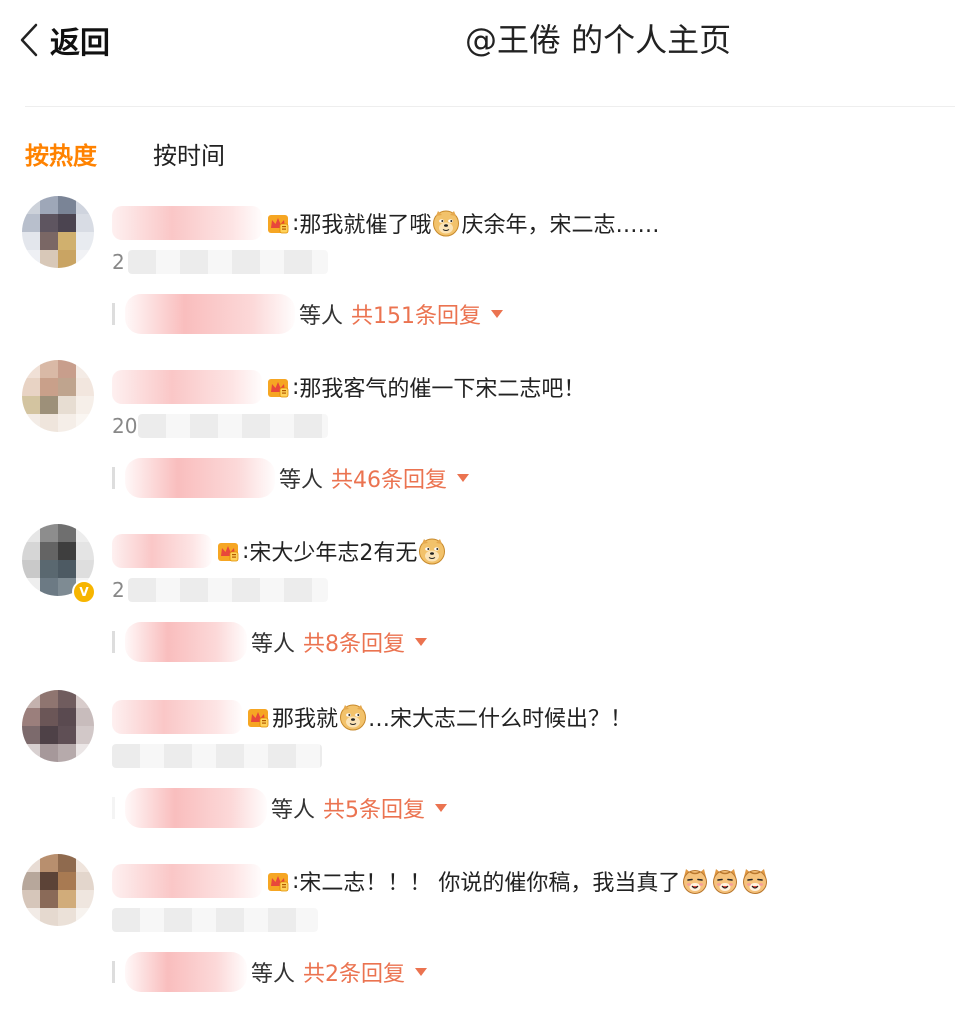 This screenshot has height=1011, width=955. Describe the element at coordinates (189, 153) in the screenshot. I see `tab-sort-by-time: 按时间` at that location.